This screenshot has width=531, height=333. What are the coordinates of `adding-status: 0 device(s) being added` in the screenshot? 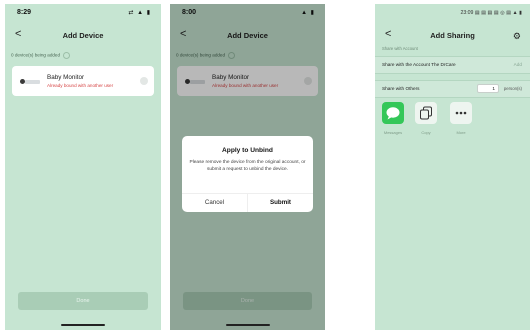 It's located at (41, 55).